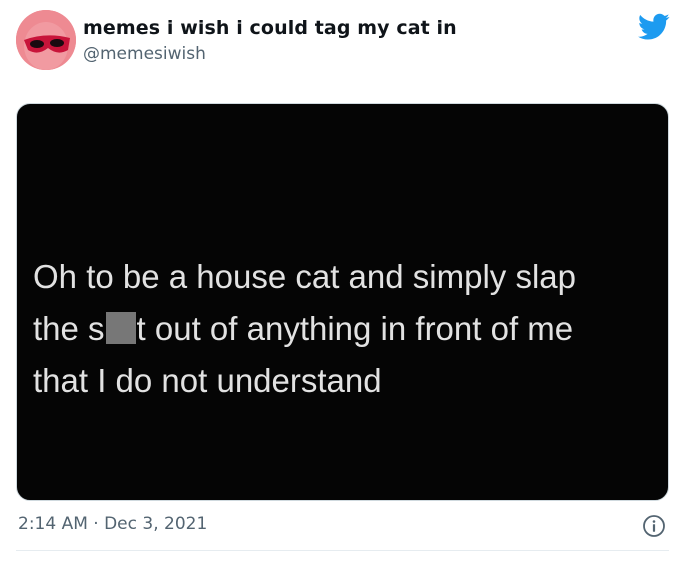  Describe the element at coordinates (120, 328) in the screenshot. I see `censor-block` at that location.